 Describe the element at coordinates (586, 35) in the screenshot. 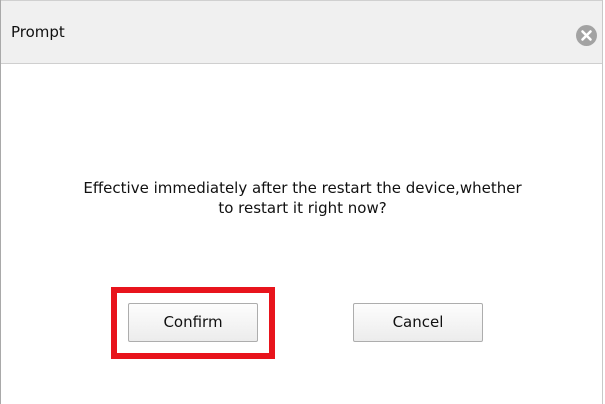

I see `close-icon` at that location.